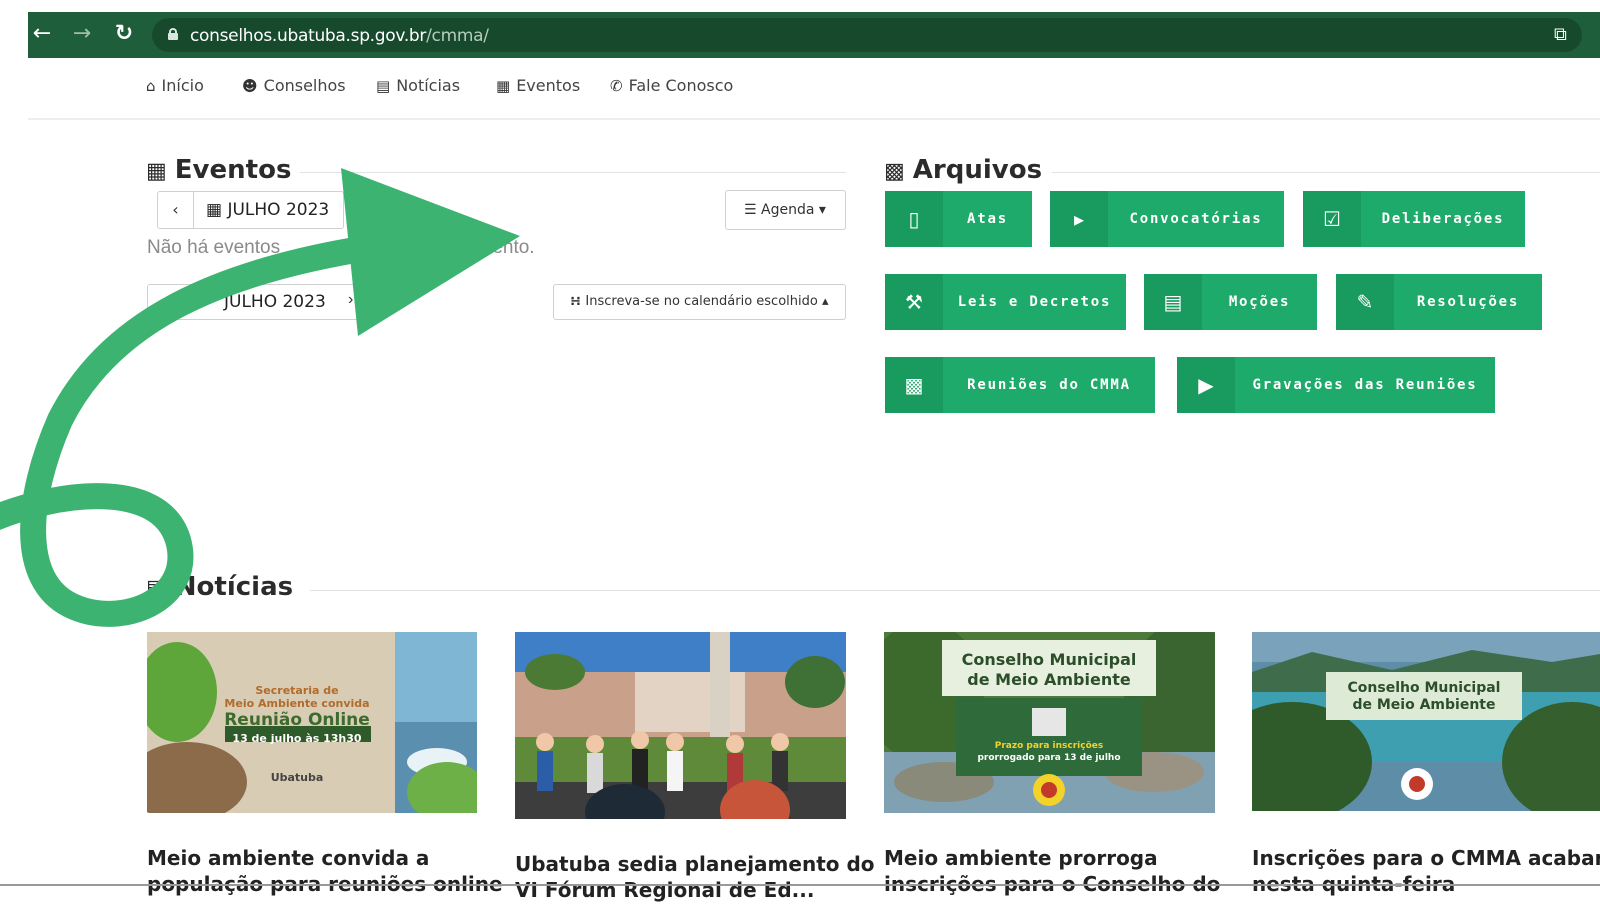 Image resolution: width=1600 pixels, height=904 pixels. What do you see at coordinates (695, 864) in the screenshot?
I see `news-title-line: Ubatuba sedia planejamento do` at bounding box center [695, 864].